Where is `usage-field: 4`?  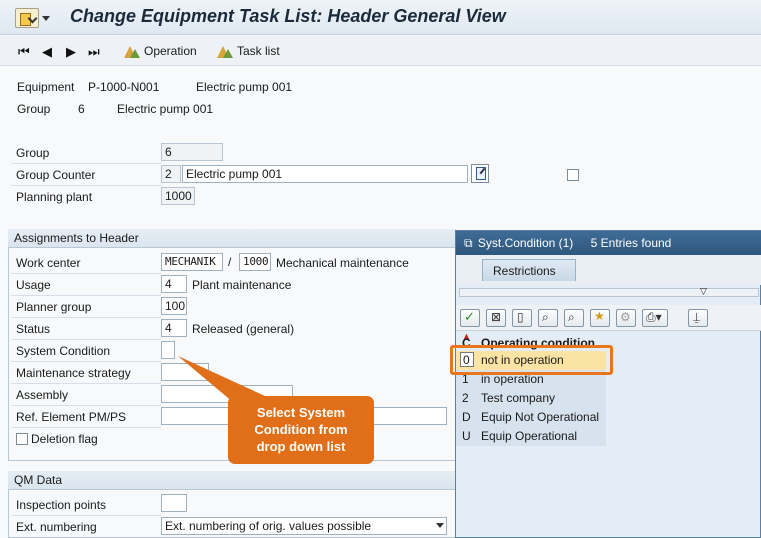
usage-field: 4 is located at coordinates (174, 284).